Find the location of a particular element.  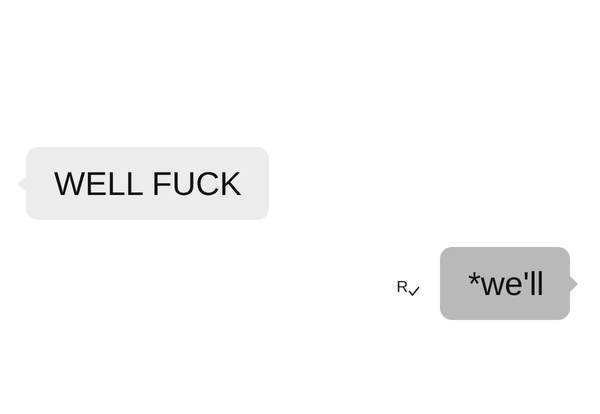

message-bubble: WELL FUCK is located at coordinates (147, 183).